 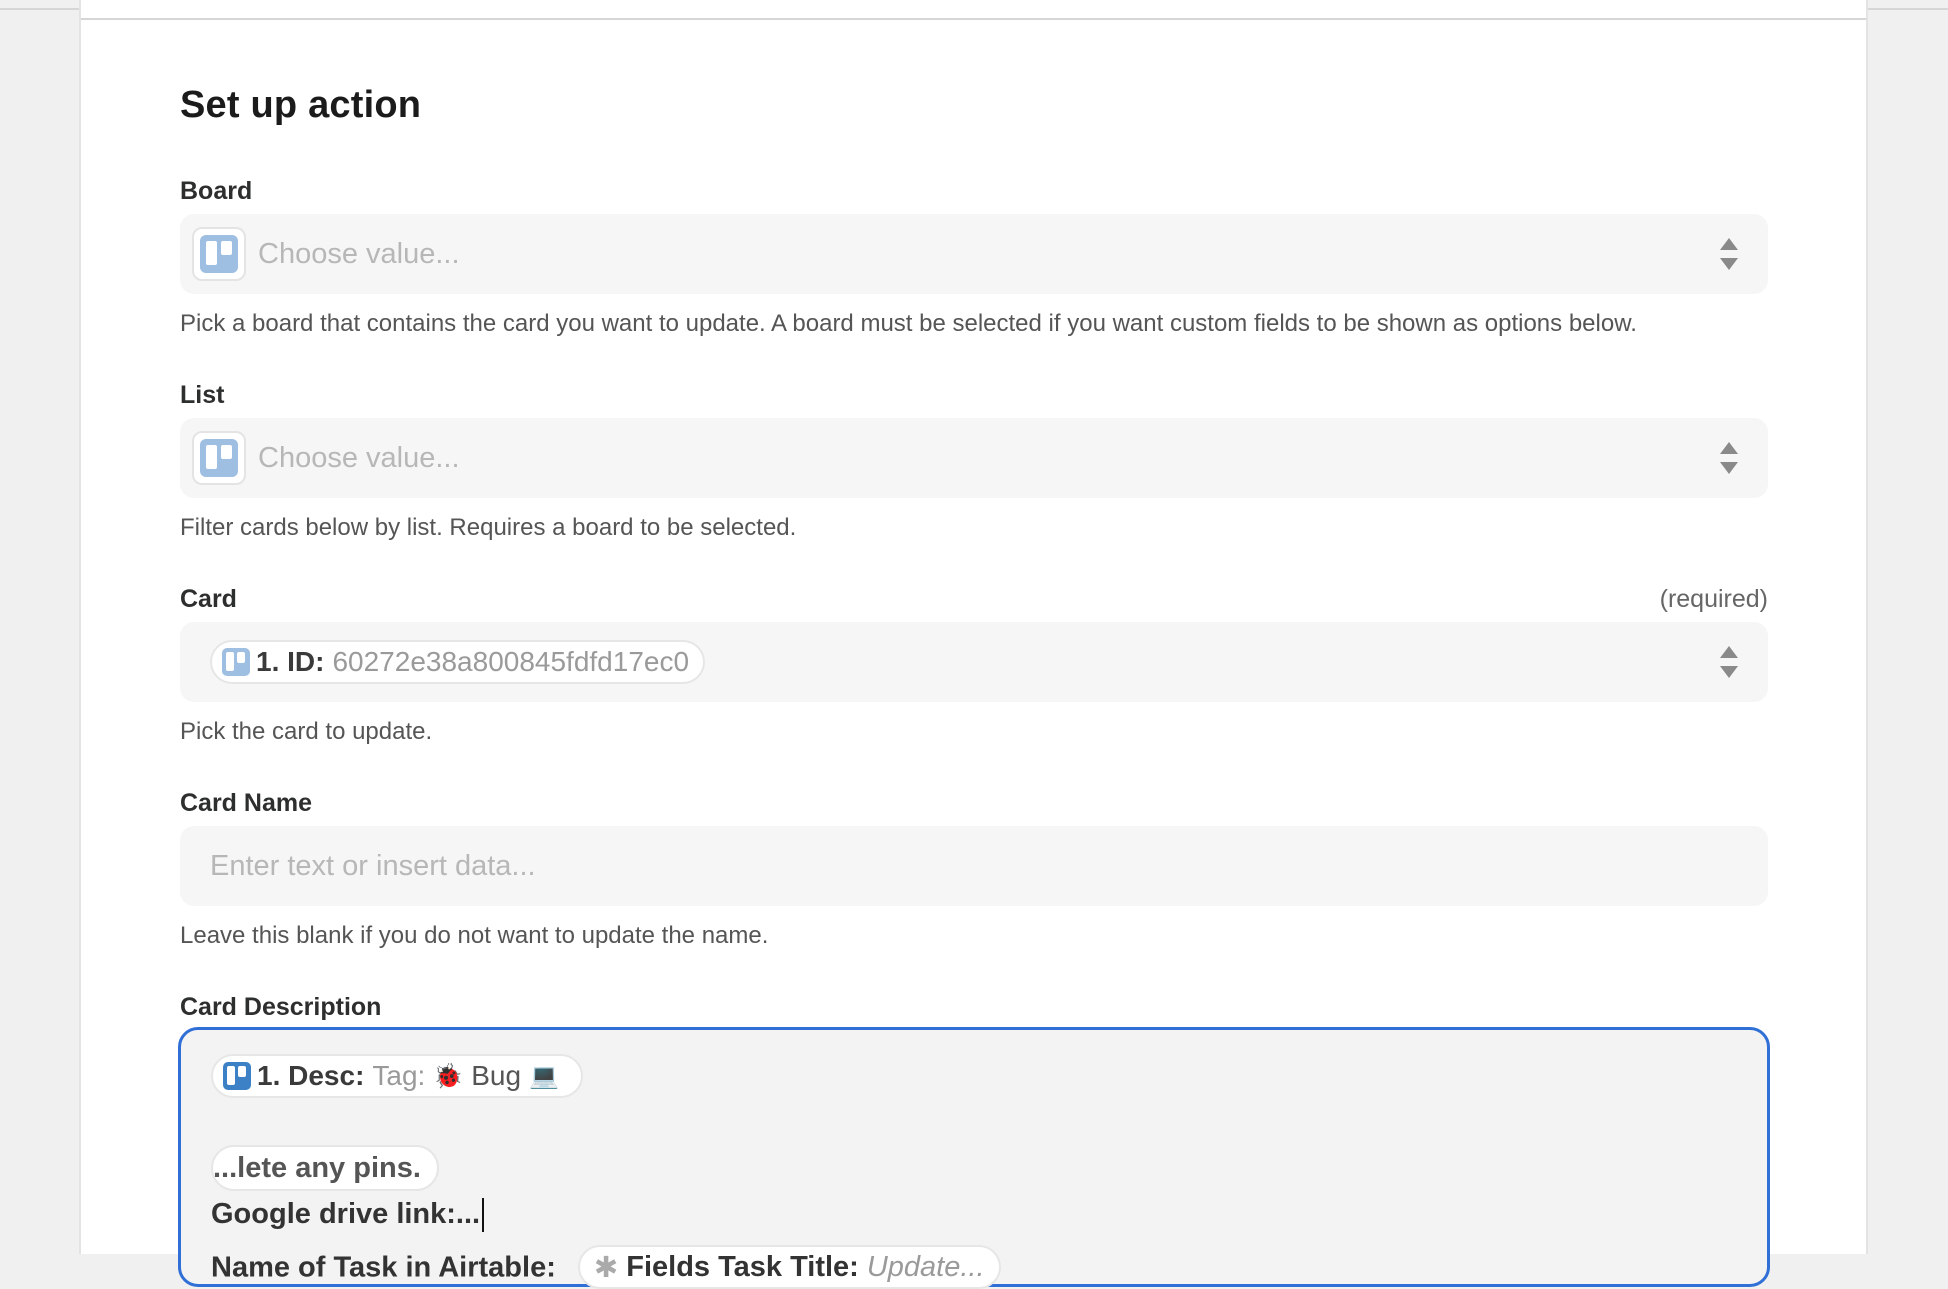 I want to click on card-name-label: Card Name, so click(x=246, y=803).